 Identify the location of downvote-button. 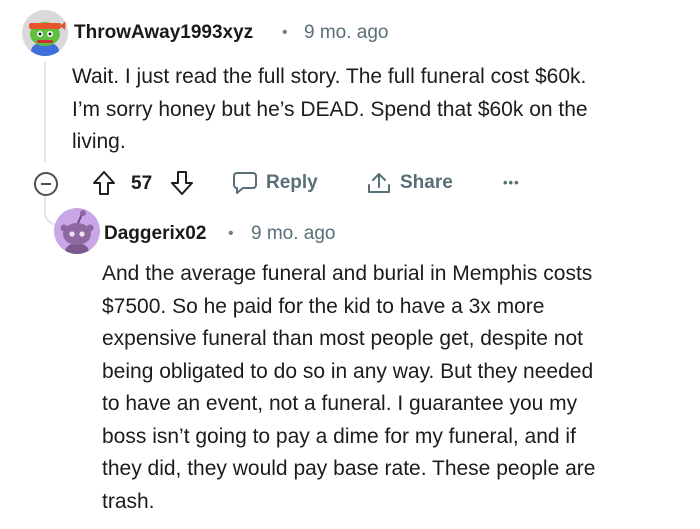
(182, 183).